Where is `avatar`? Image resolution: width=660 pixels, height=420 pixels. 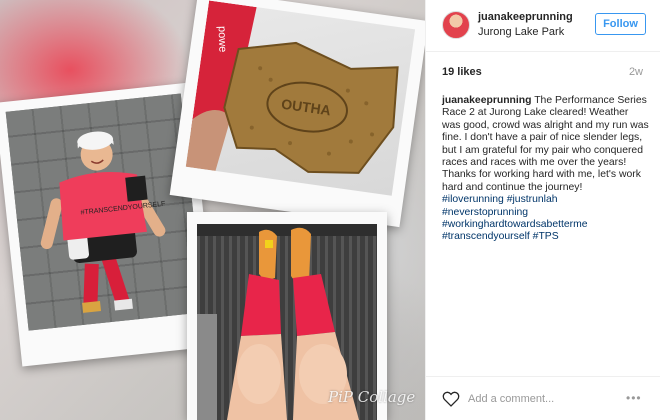
avatar is located at coordinates (456, 25).